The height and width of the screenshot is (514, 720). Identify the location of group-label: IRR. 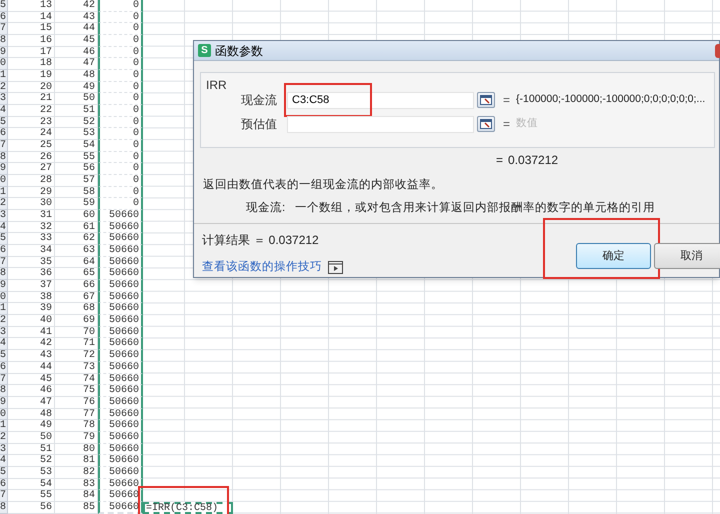
(216, 85).